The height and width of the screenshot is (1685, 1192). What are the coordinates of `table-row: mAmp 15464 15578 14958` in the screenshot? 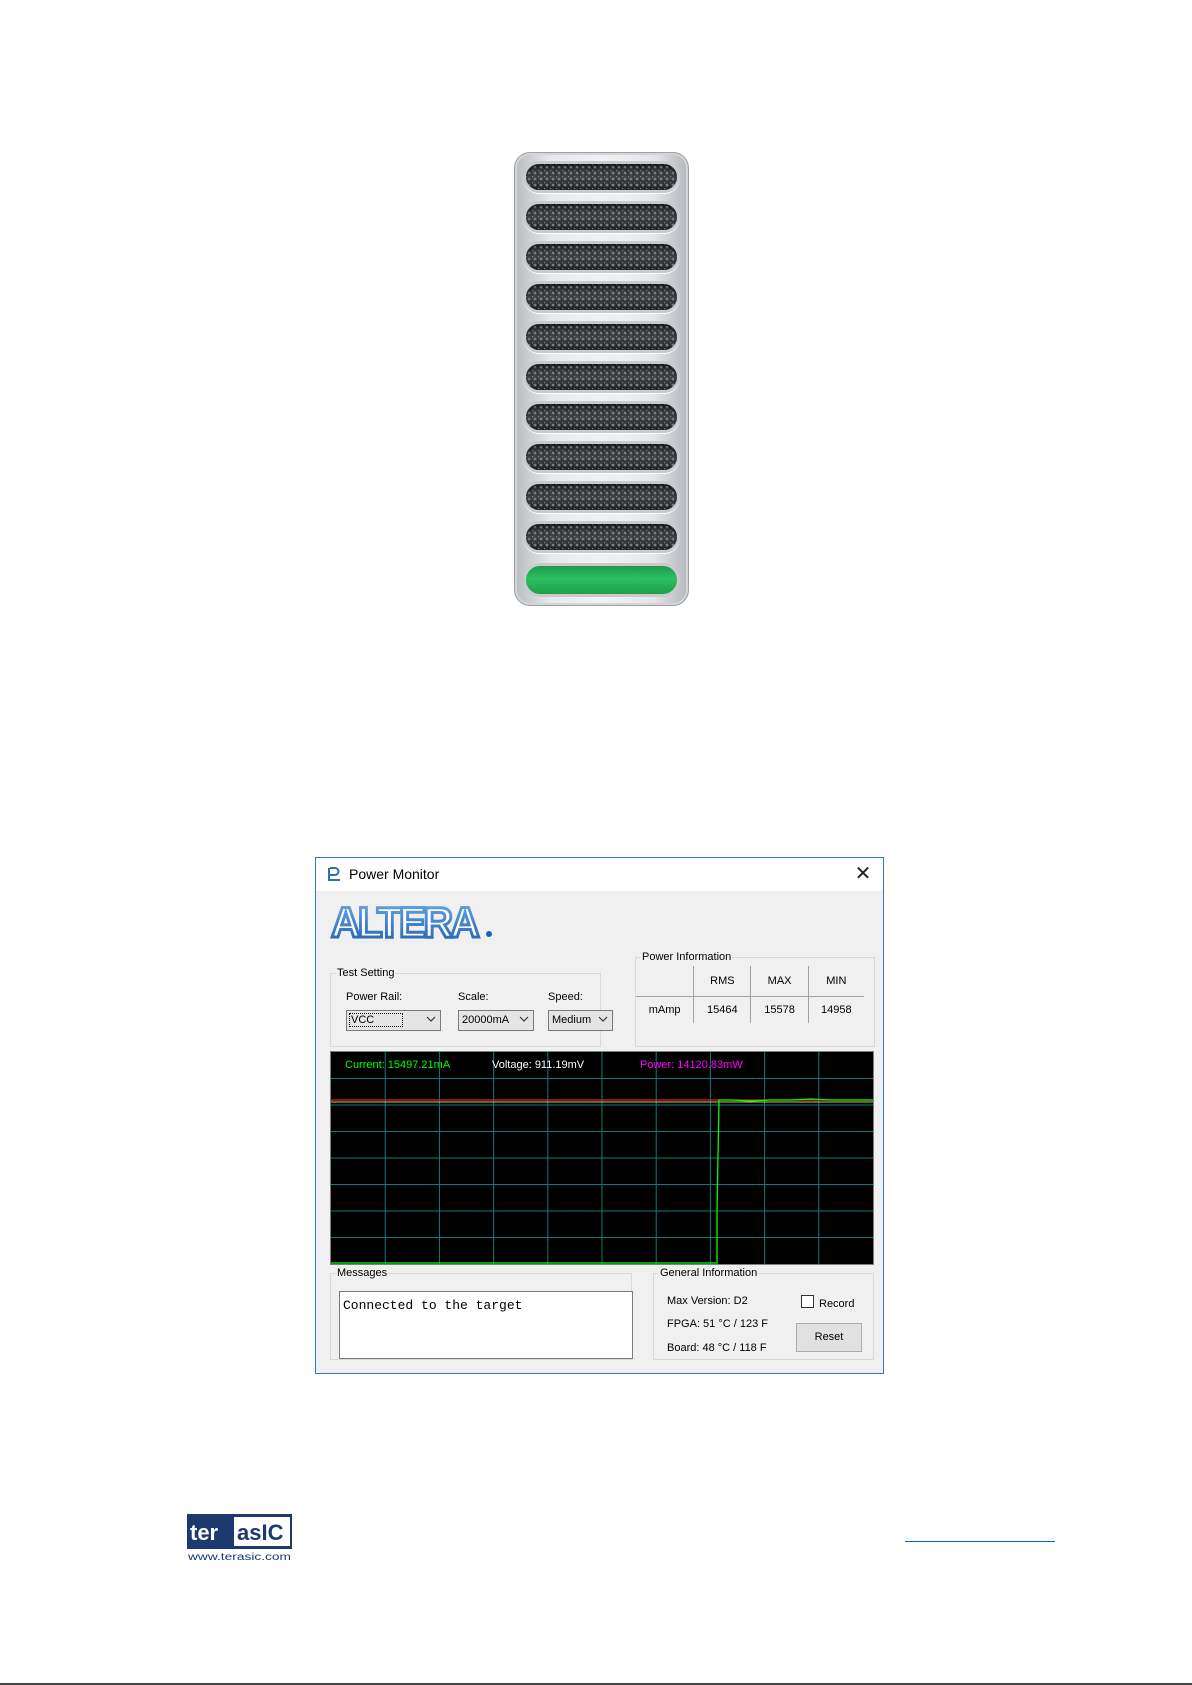 It's located at (750, 1009).